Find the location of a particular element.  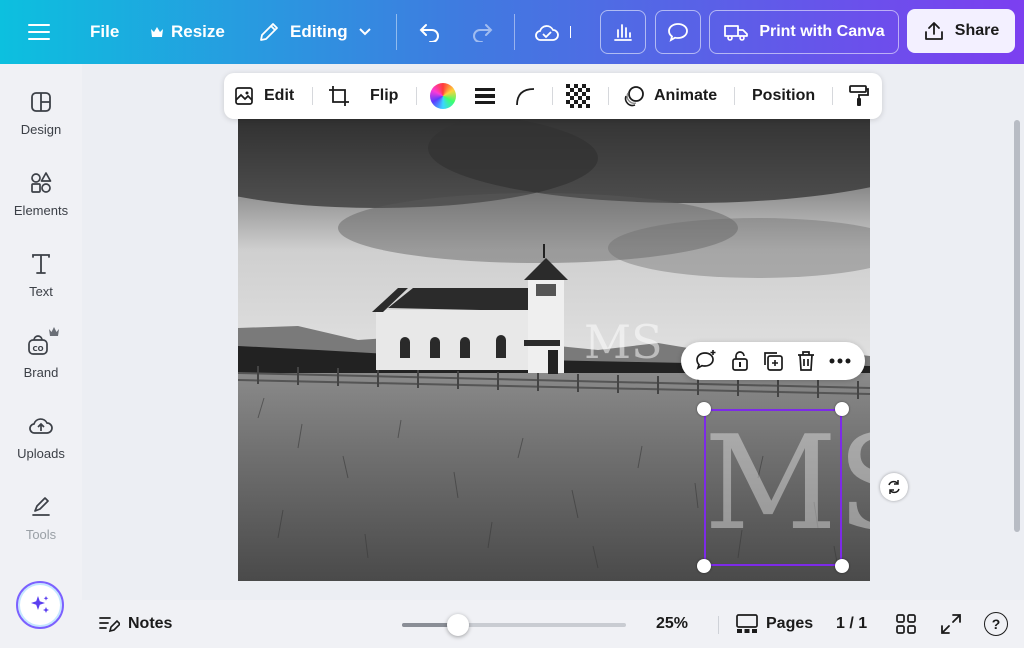

pencil-icon is located at coordinates (269, 32).